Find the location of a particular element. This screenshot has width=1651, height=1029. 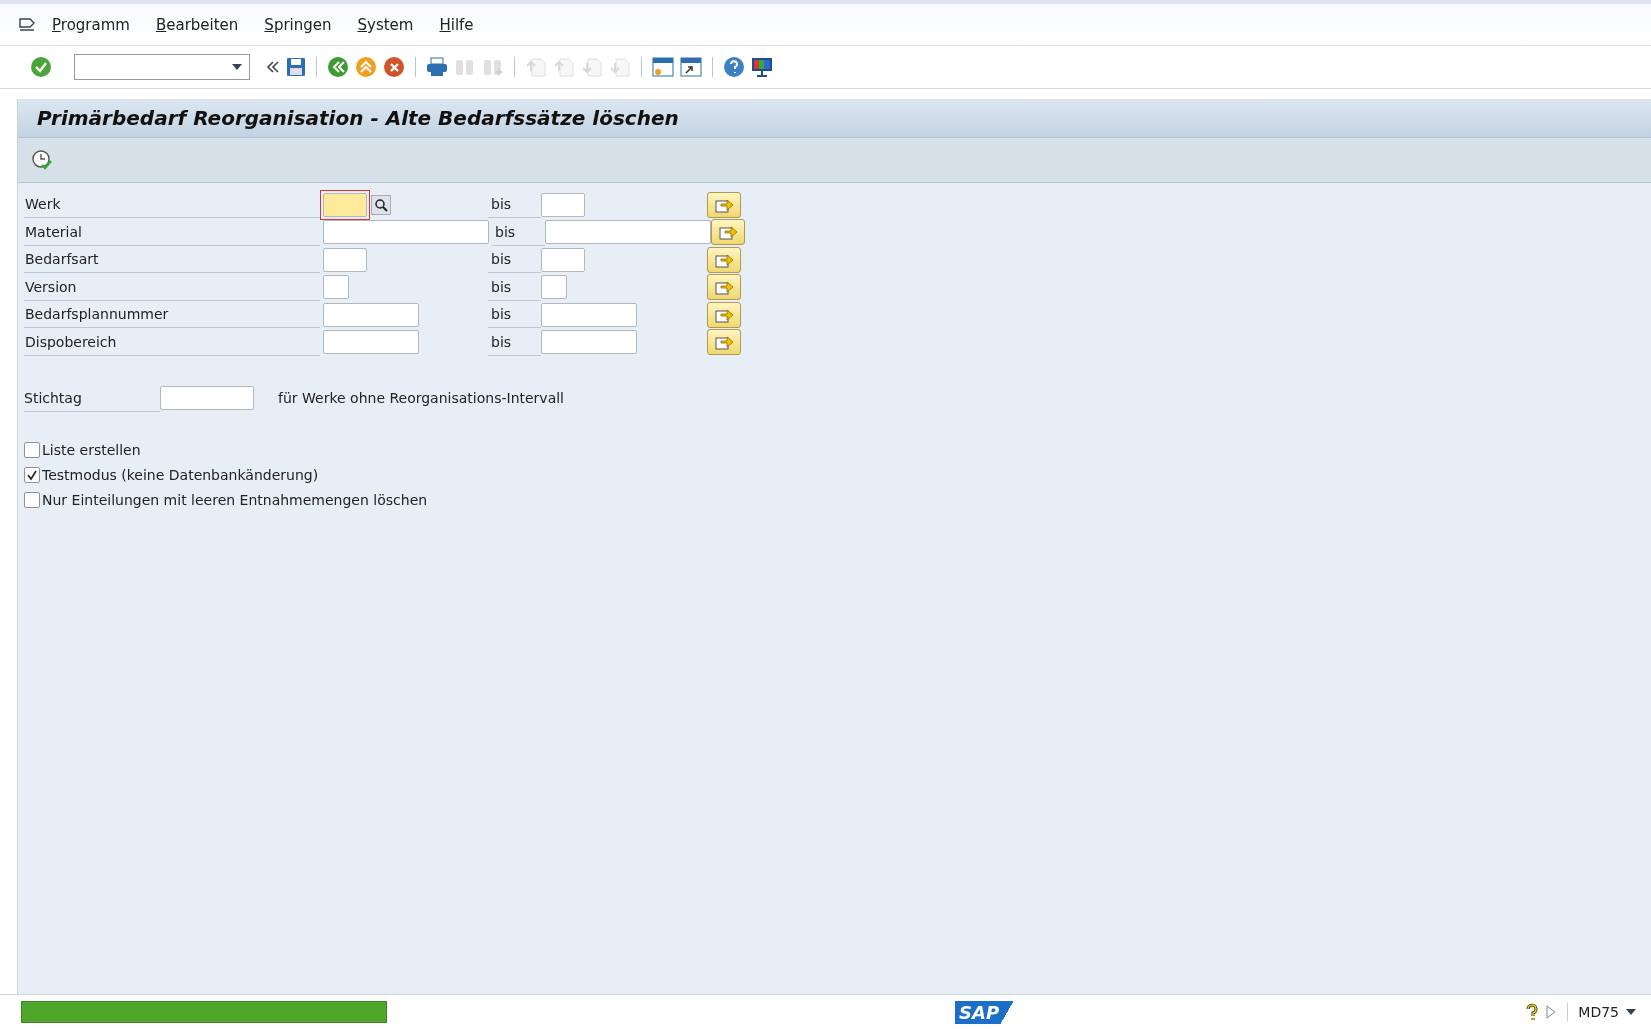

help-icon is located at coordinates (734, 67).